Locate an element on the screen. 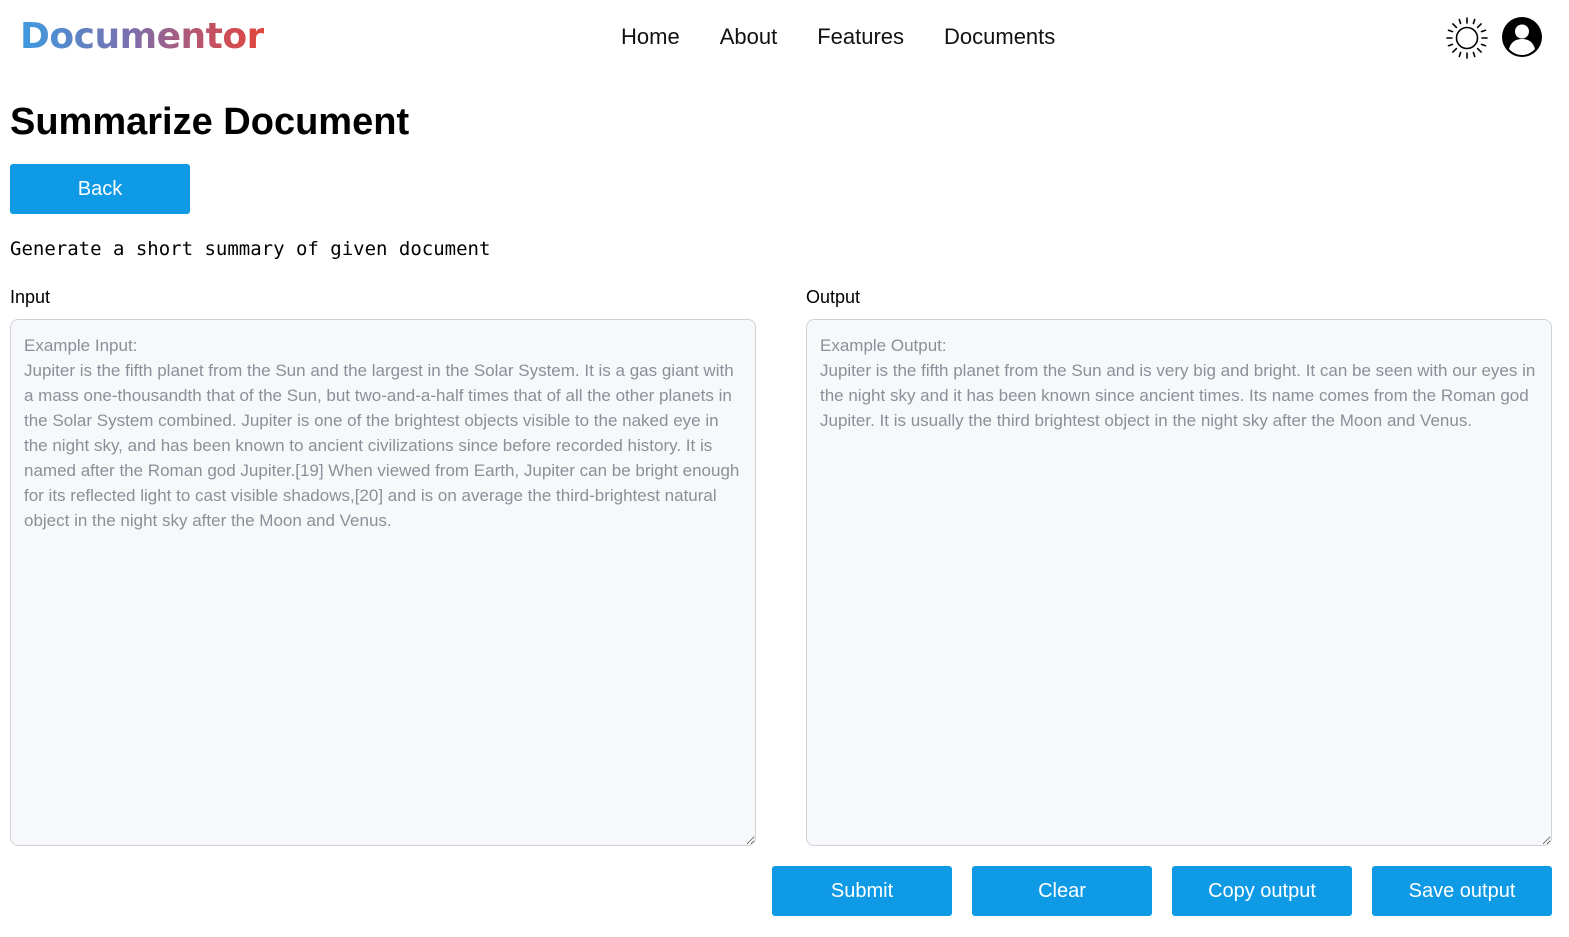  navbar: Documentor Home About Features Documents is located at coordinates (784, 38).